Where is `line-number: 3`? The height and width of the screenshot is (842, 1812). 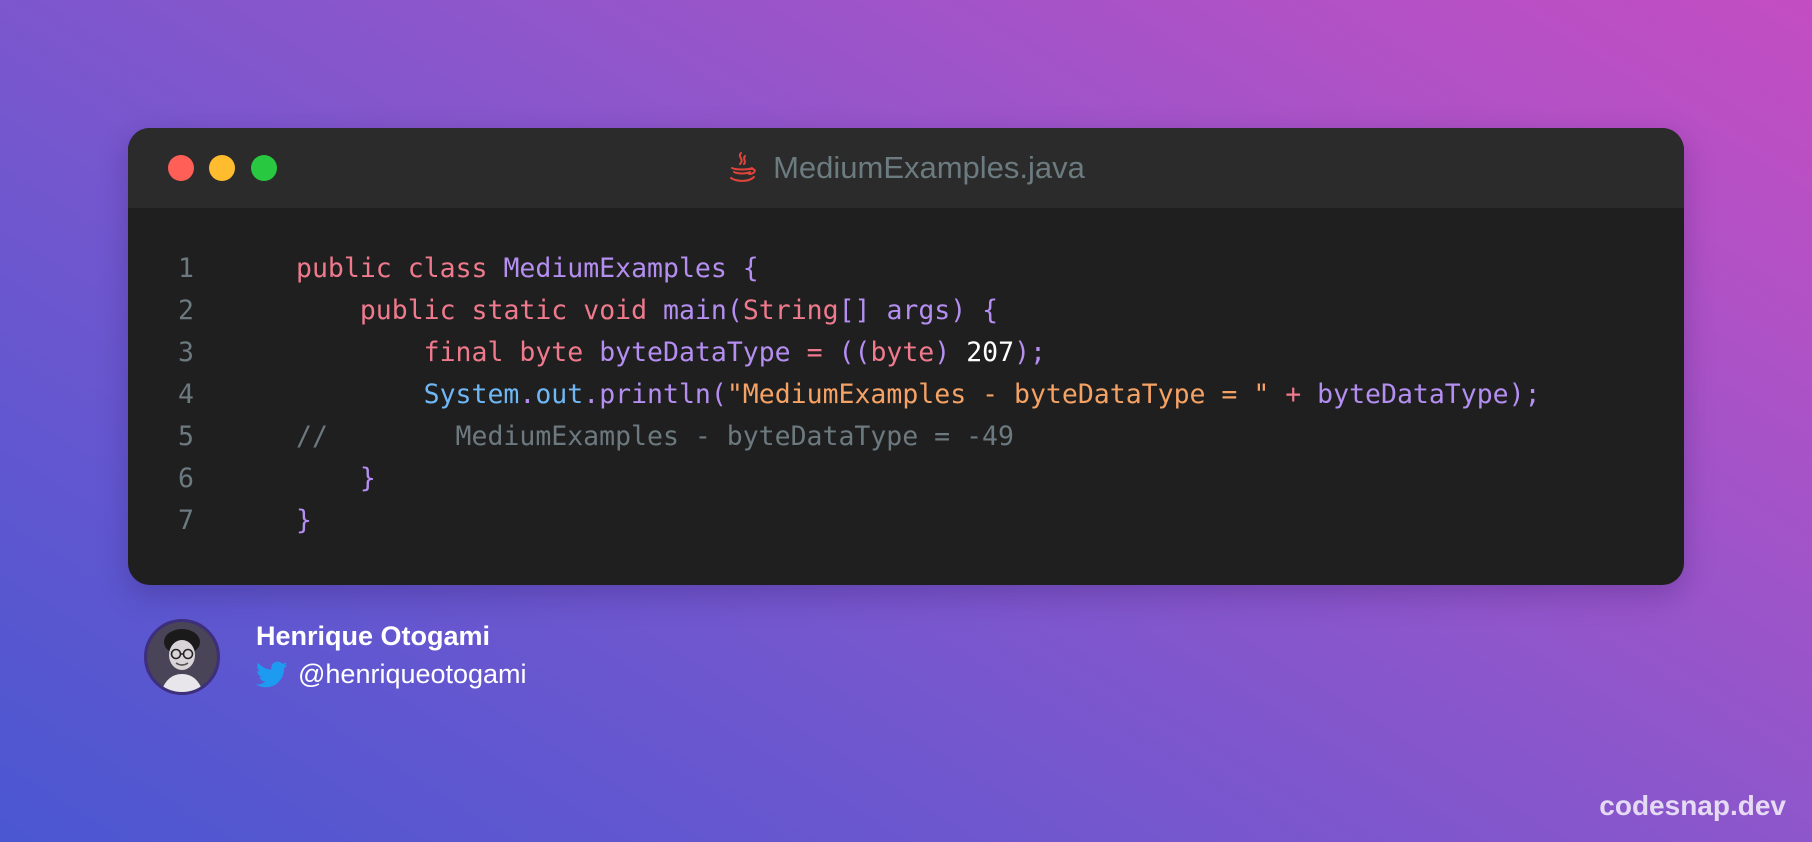
line-number: 3 is located at coordinates (186, 352).